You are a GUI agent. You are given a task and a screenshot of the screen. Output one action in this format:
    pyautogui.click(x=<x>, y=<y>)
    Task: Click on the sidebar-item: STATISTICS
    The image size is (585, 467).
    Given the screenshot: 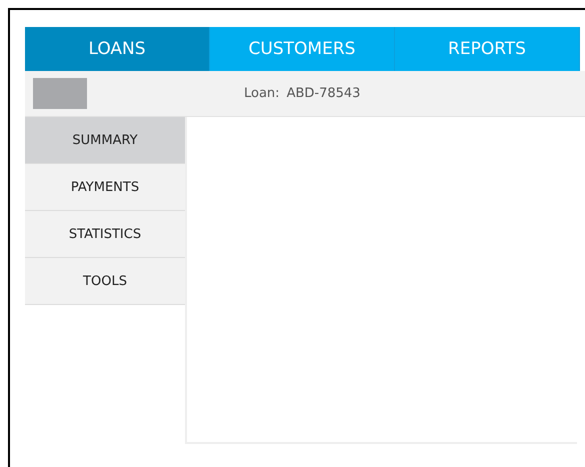 What is the action you would take?
    pyautogui.click(x=105, y=234)
    